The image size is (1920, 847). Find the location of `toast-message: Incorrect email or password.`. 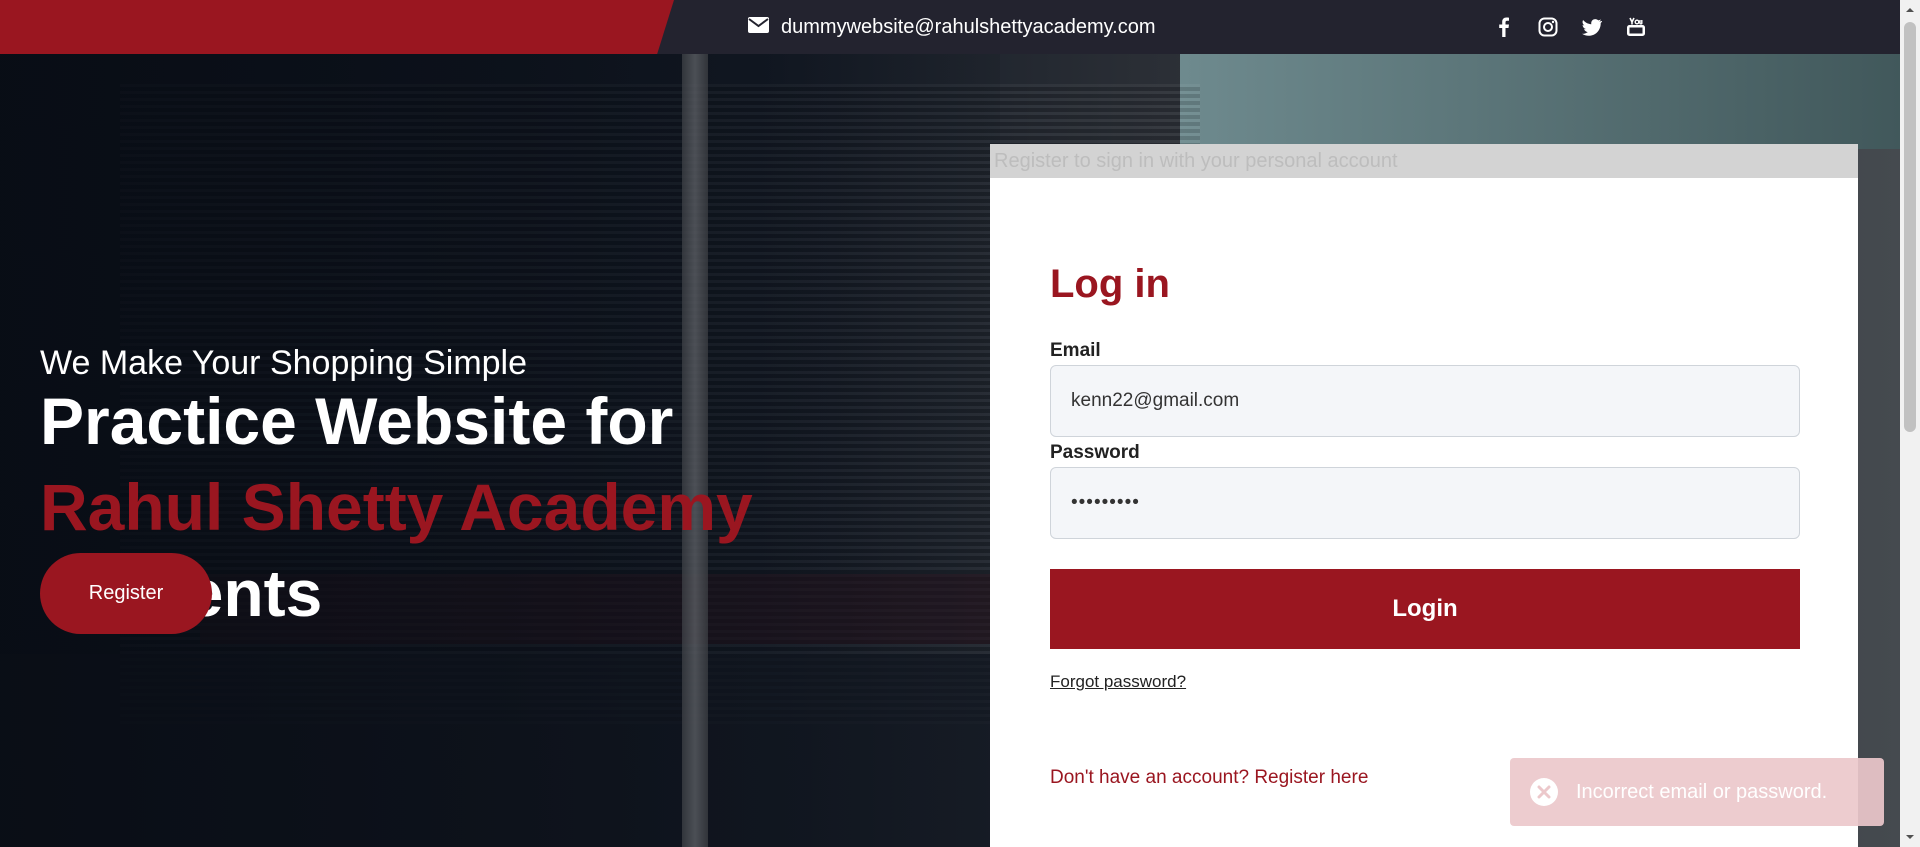

toast-message: Incorrect email or password. is located at coordinates (1702, 791).